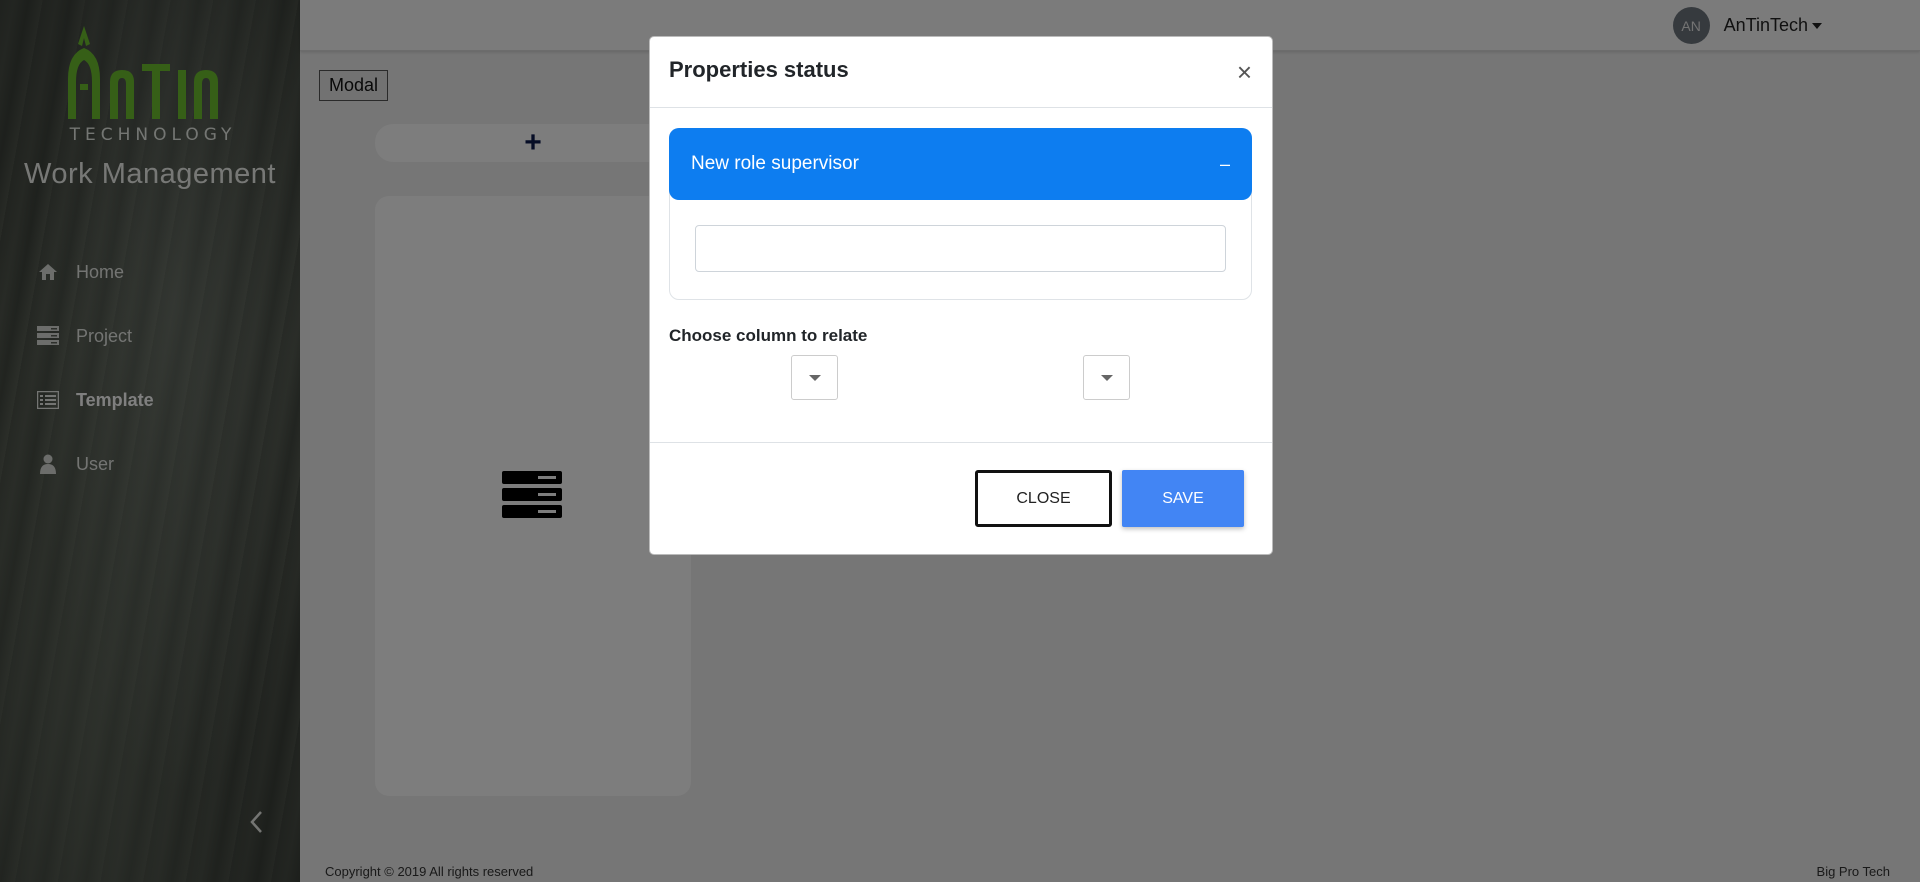  What do you see at coordinates (1225, 164) in the screenshot?
I see `collapse-icon: –` at bounding box center [1225, 164].